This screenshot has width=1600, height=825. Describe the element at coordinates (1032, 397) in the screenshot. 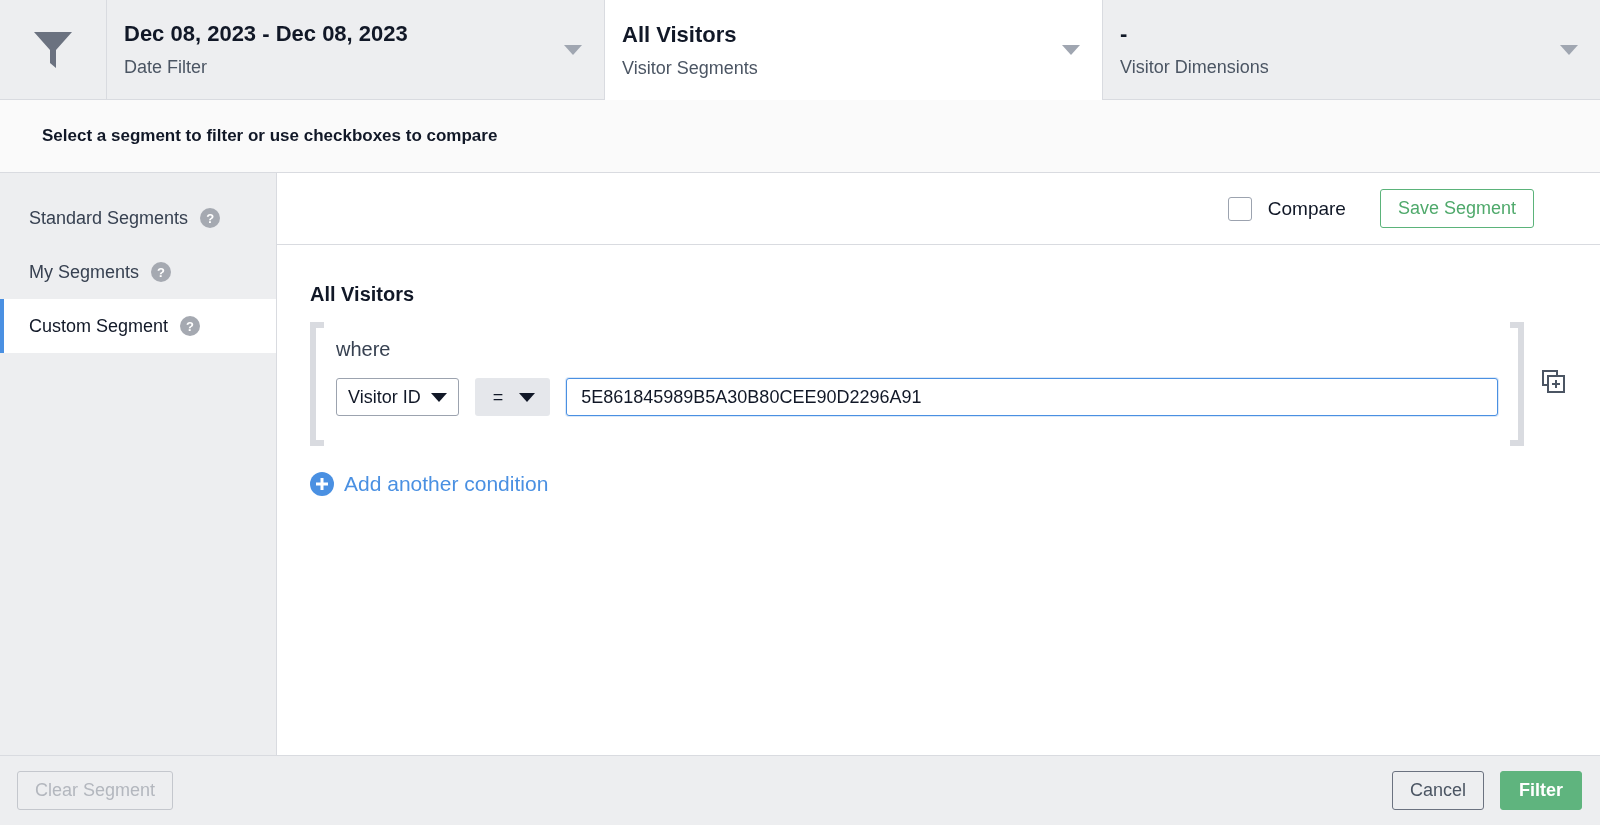

I see `value-input: 5E861845989B5A30B80CEE90D2296A91` at that location.